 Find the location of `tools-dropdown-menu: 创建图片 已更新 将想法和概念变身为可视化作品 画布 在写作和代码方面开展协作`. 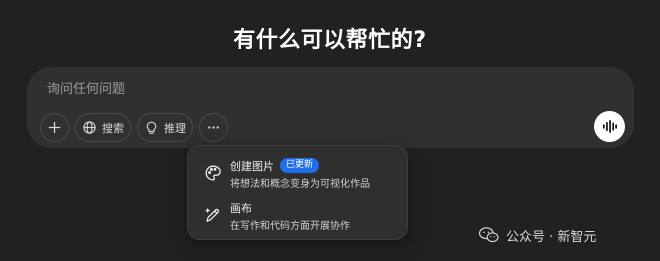

tools-dropdown-menu: 创建图片 已更新 将想法和概念变身为可视化作品 画布 在写作和代码方面开展协作 is located at coordinates (297, 192).